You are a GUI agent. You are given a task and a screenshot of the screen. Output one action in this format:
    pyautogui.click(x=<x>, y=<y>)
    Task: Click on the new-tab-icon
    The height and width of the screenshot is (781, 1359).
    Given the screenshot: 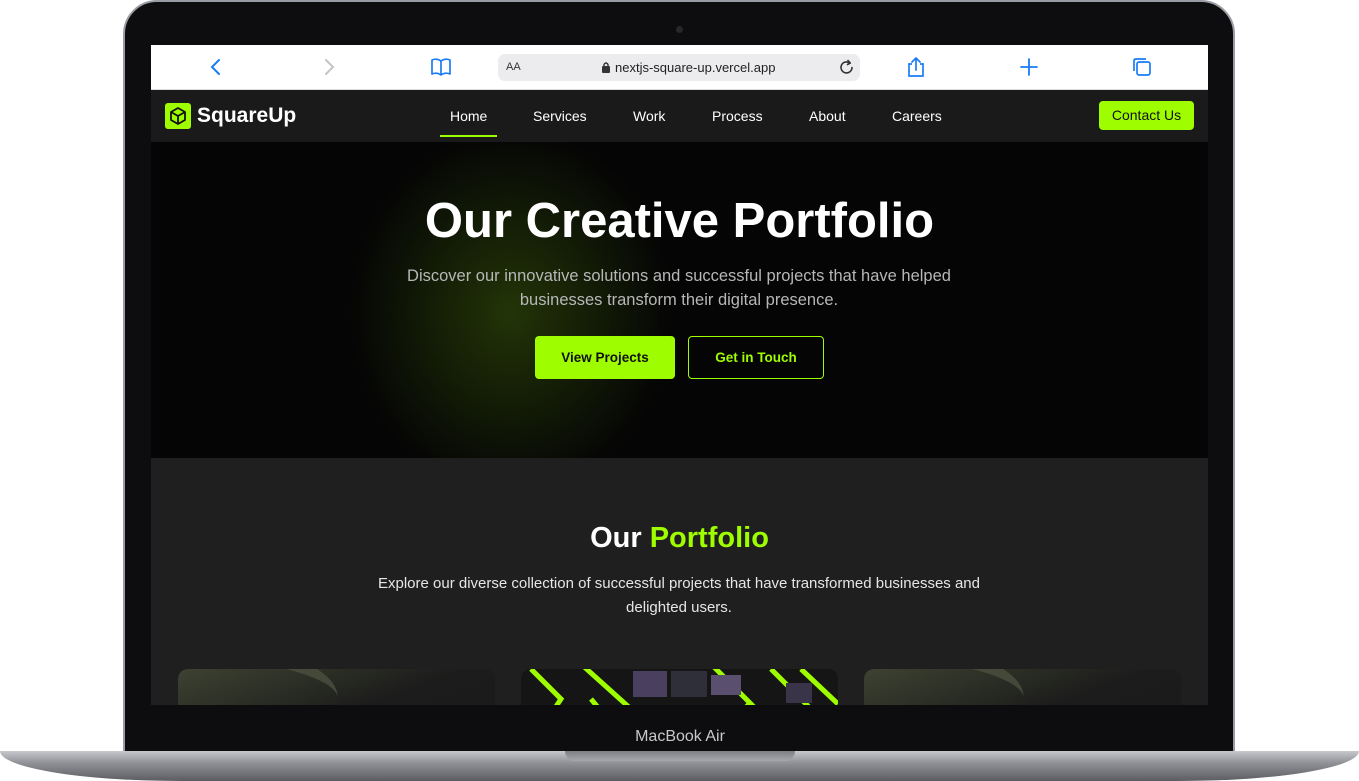 What is the action you would take?
    pyautogui.click(x=1029, y=67)
    